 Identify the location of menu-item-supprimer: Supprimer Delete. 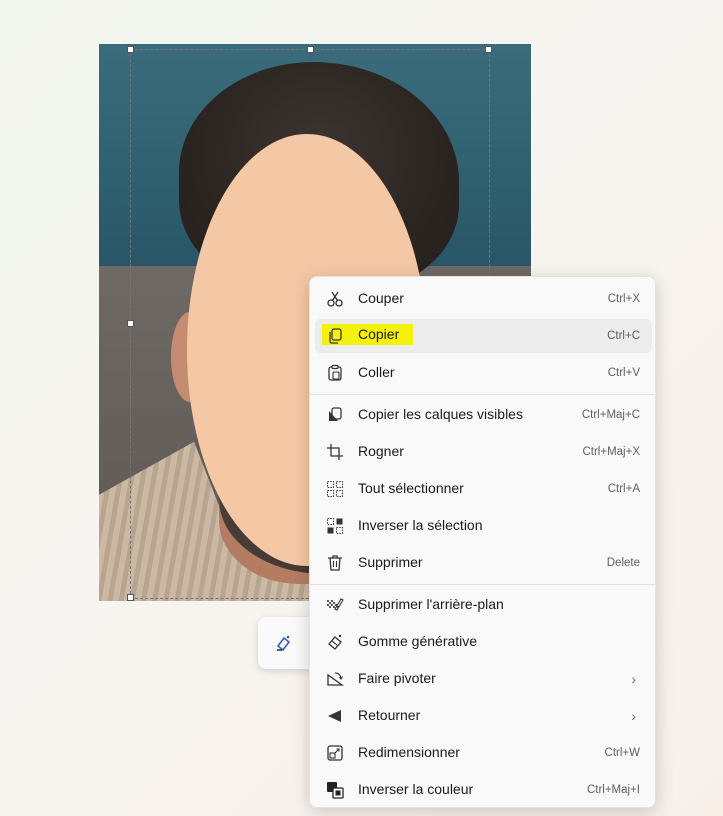
(483, 563).